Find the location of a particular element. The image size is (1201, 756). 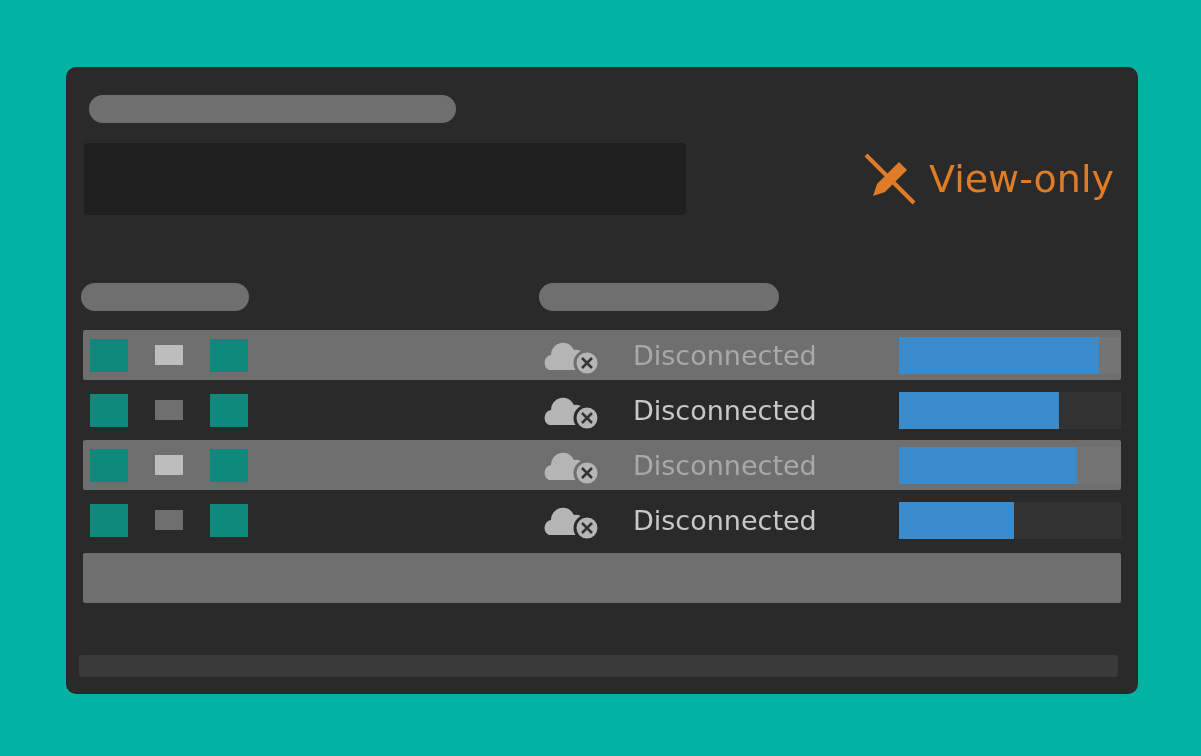

pencil-crossed-icon is located at coordinates (890, 179).